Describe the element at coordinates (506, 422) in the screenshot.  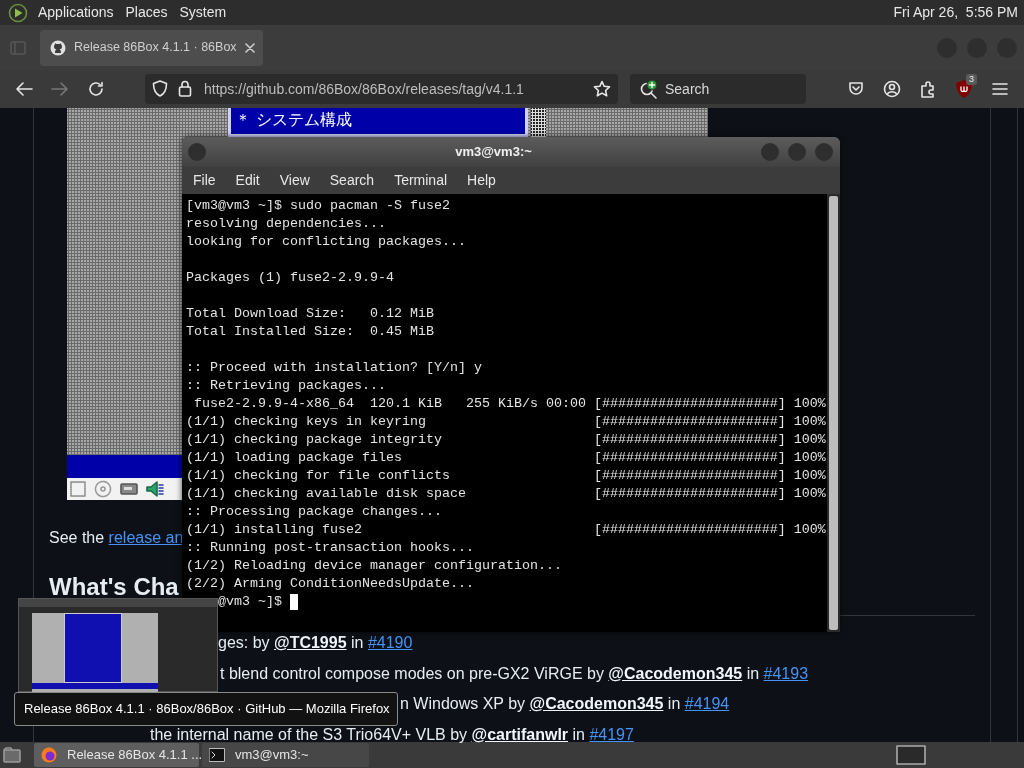
I see `terminal-line: (1/1) checking keys in keyring [######################] 100%` at that location.